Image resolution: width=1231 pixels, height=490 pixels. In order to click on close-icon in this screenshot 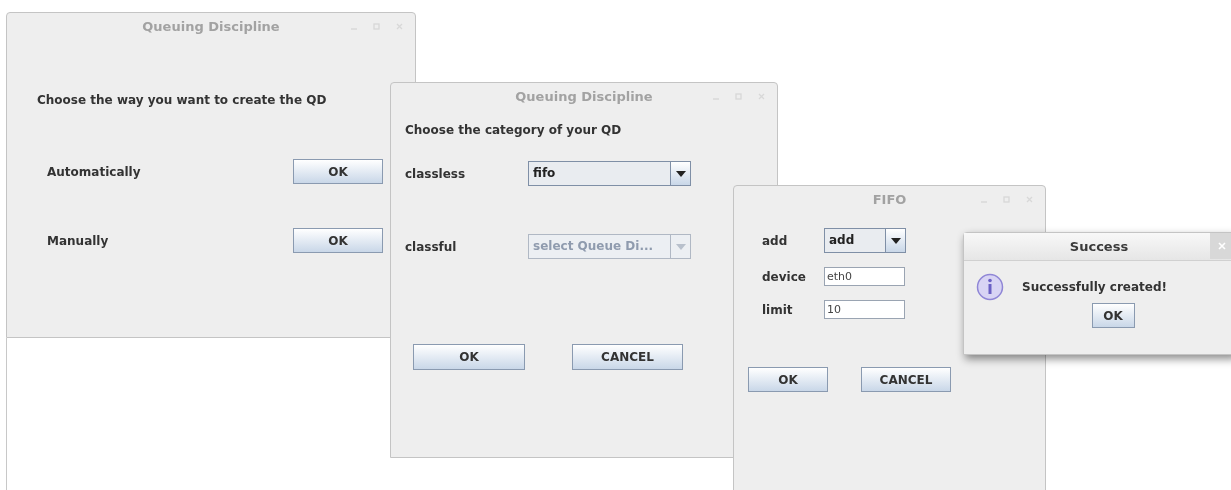, I will do `click(1222, 246)`.